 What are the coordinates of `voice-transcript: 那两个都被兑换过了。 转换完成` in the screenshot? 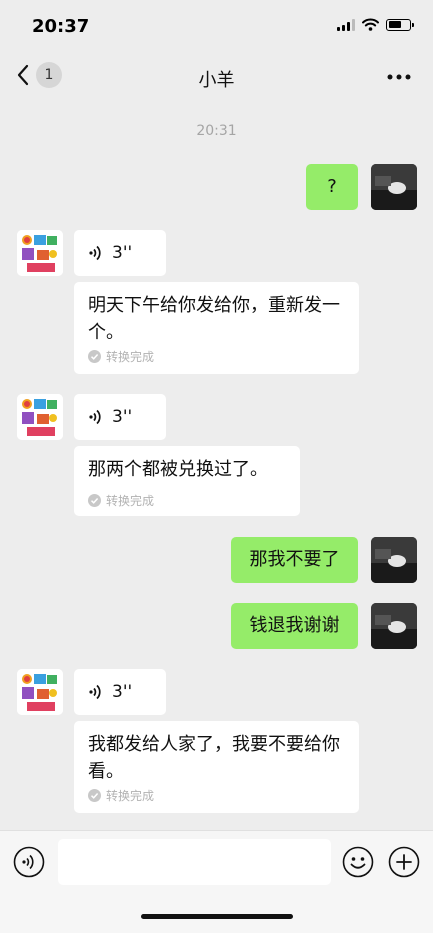 It's located at (187, 481).